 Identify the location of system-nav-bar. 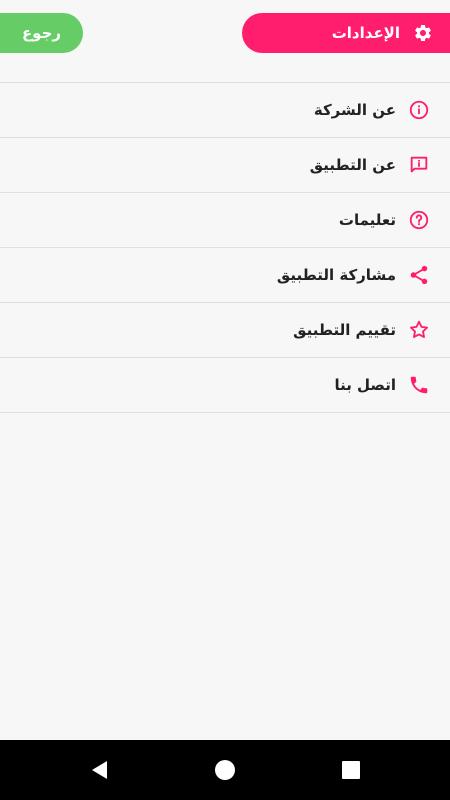
(225, 770).